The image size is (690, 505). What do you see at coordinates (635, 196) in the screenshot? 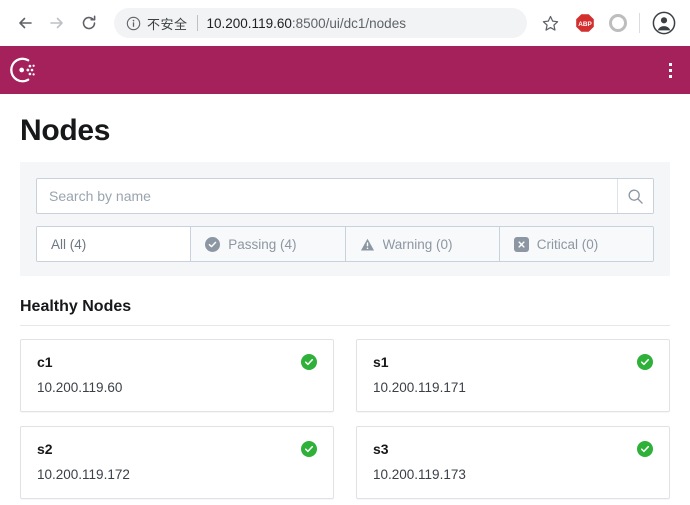
I see `search-button` at bounding box center [635, 196].